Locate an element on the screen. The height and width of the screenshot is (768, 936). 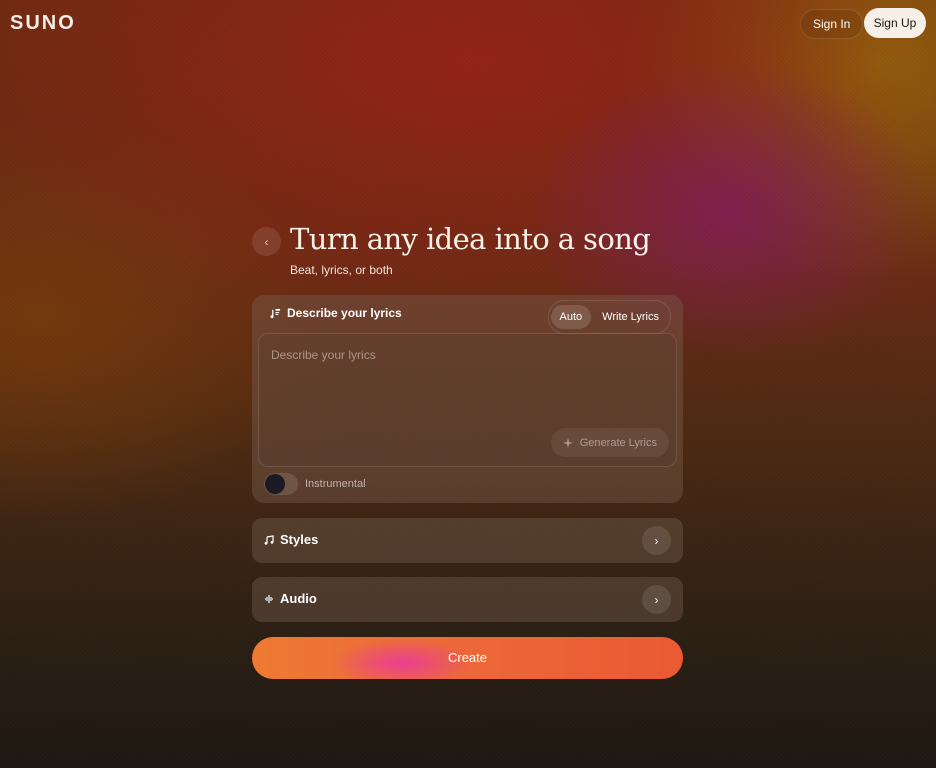
audio-label: Audio is located at coordinates (298, 598).